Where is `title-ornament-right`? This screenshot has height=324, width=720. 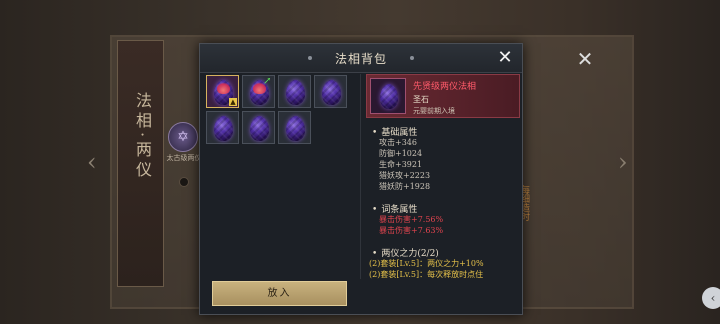 title-ornament-right is located at coordinates (412, 58).